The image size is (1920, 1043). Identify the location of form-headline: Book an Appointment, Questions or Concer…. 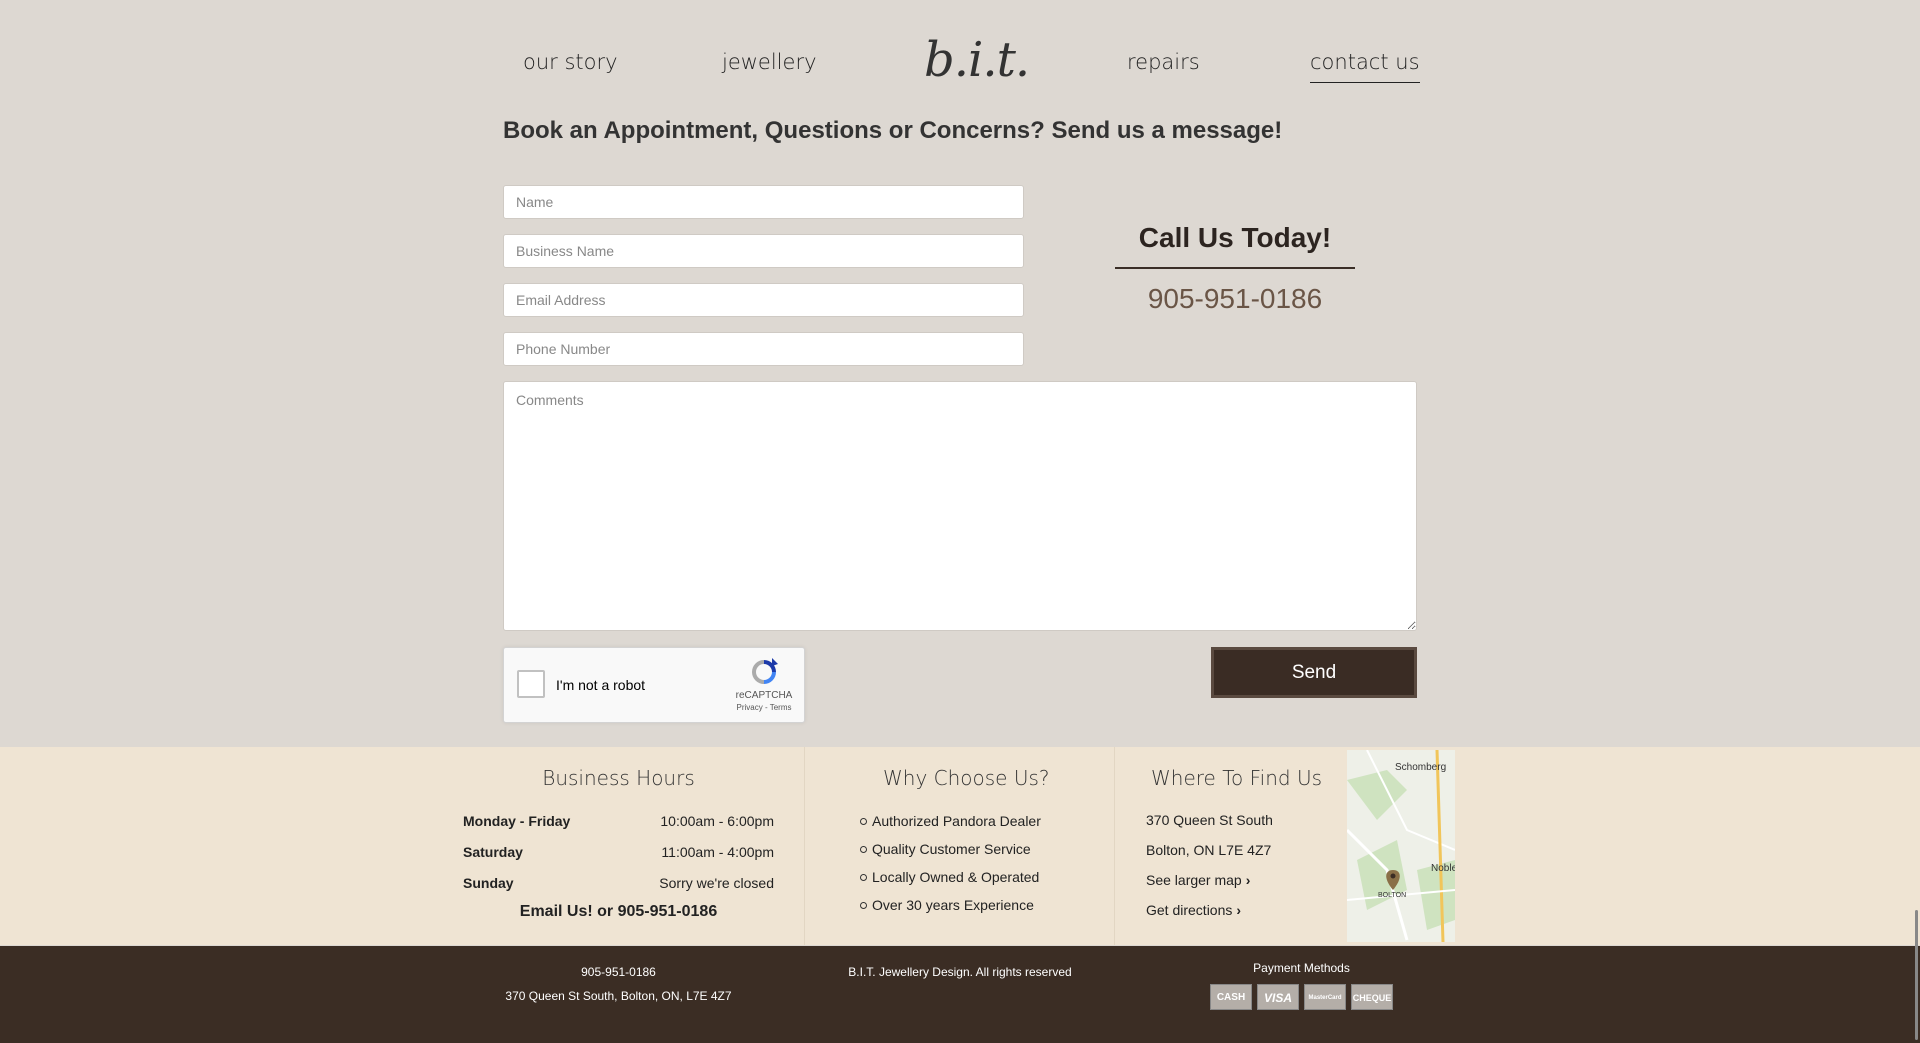
(893, 130).